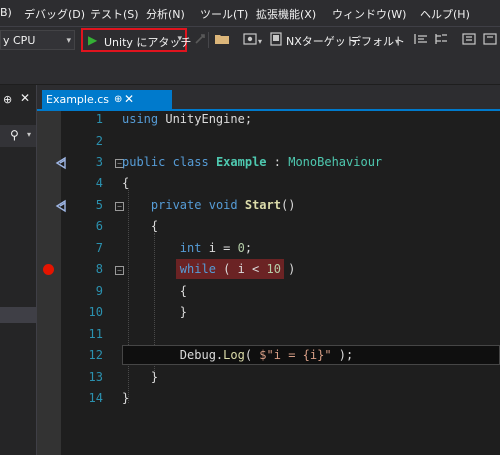 The image size is (500, 455). I want to click on paren-close: );, so click(342, 355).